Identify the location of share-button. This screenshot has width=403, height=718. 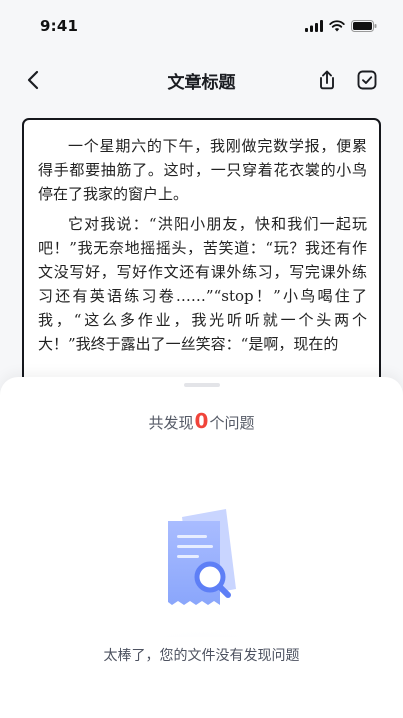
(327, 80).